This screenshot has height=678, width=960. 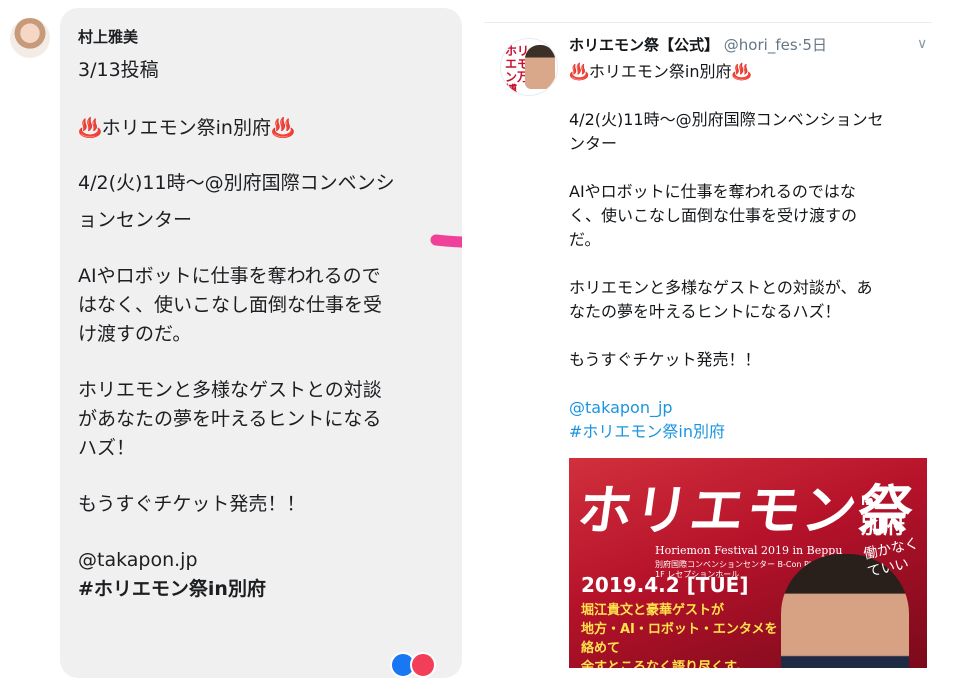 I want to click on sender-name: 村上雅美, so click(x=261, y=36).